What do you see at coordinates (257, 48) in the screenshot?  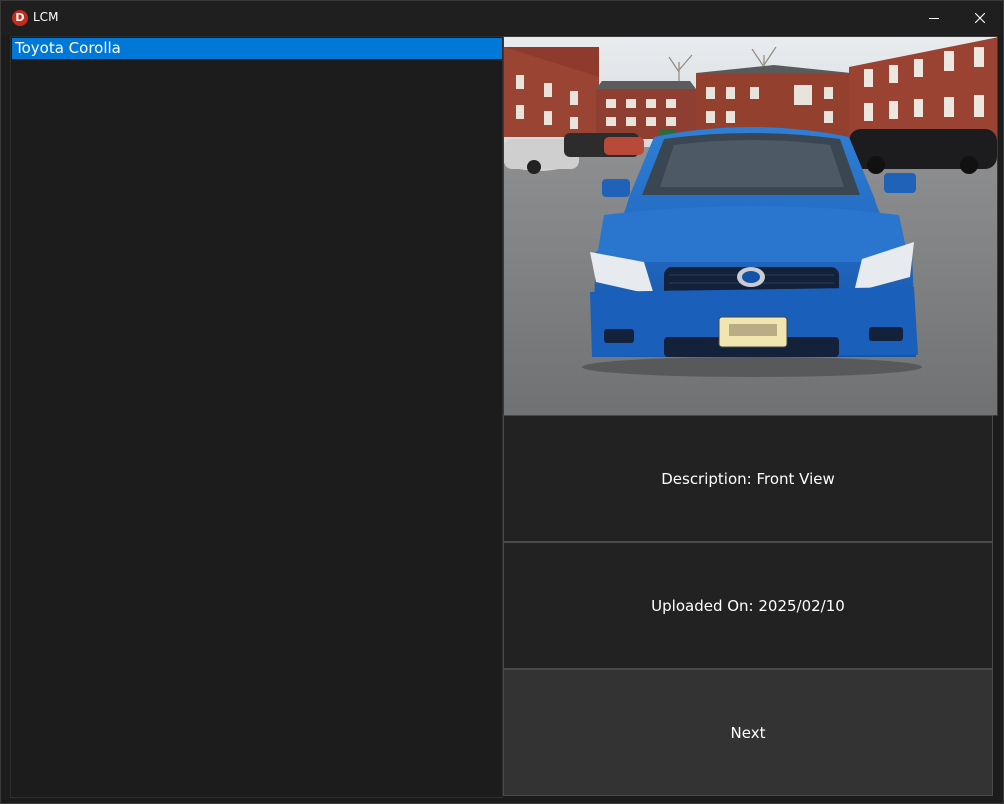 I see `list-item-toyota-corolla: Toyota Corolla` at bounding box center [257, 48].